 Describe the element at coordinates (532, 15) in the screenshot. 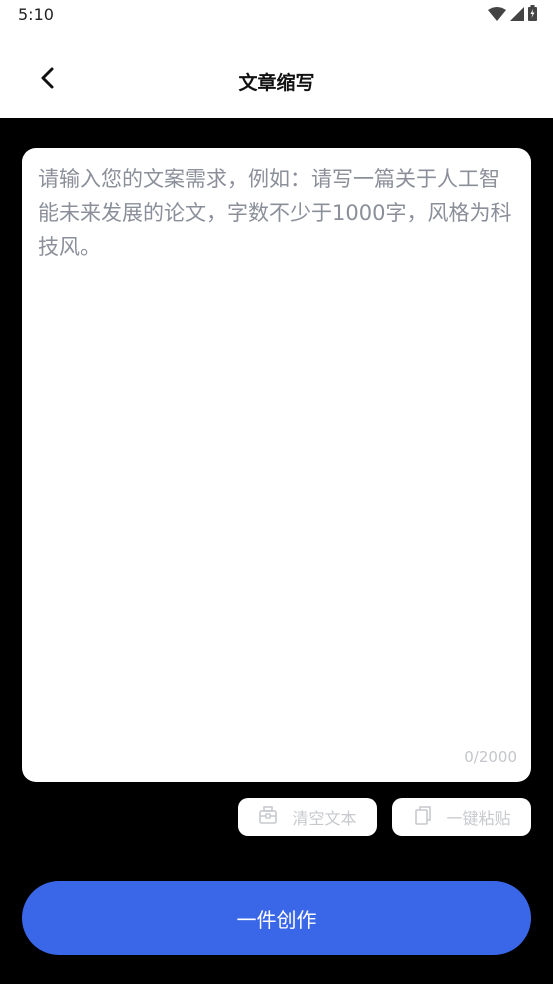

I see `battery-icon` at that location.